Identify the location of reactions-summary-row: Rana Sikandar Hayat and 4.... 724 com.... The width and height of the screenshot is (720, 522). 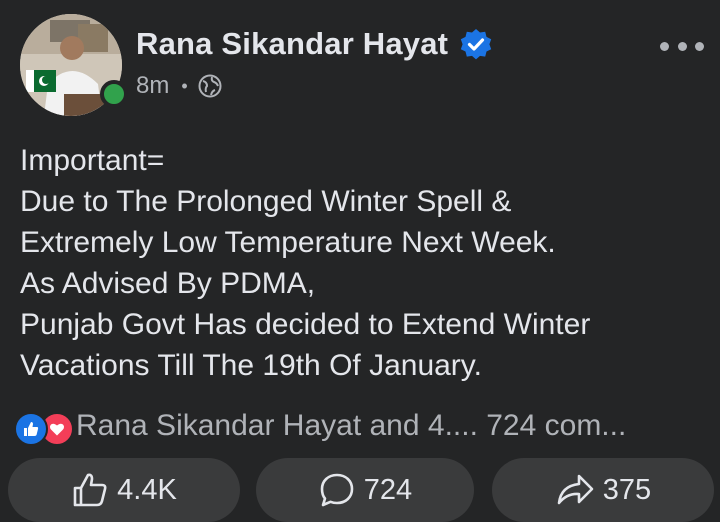
(320, 426).